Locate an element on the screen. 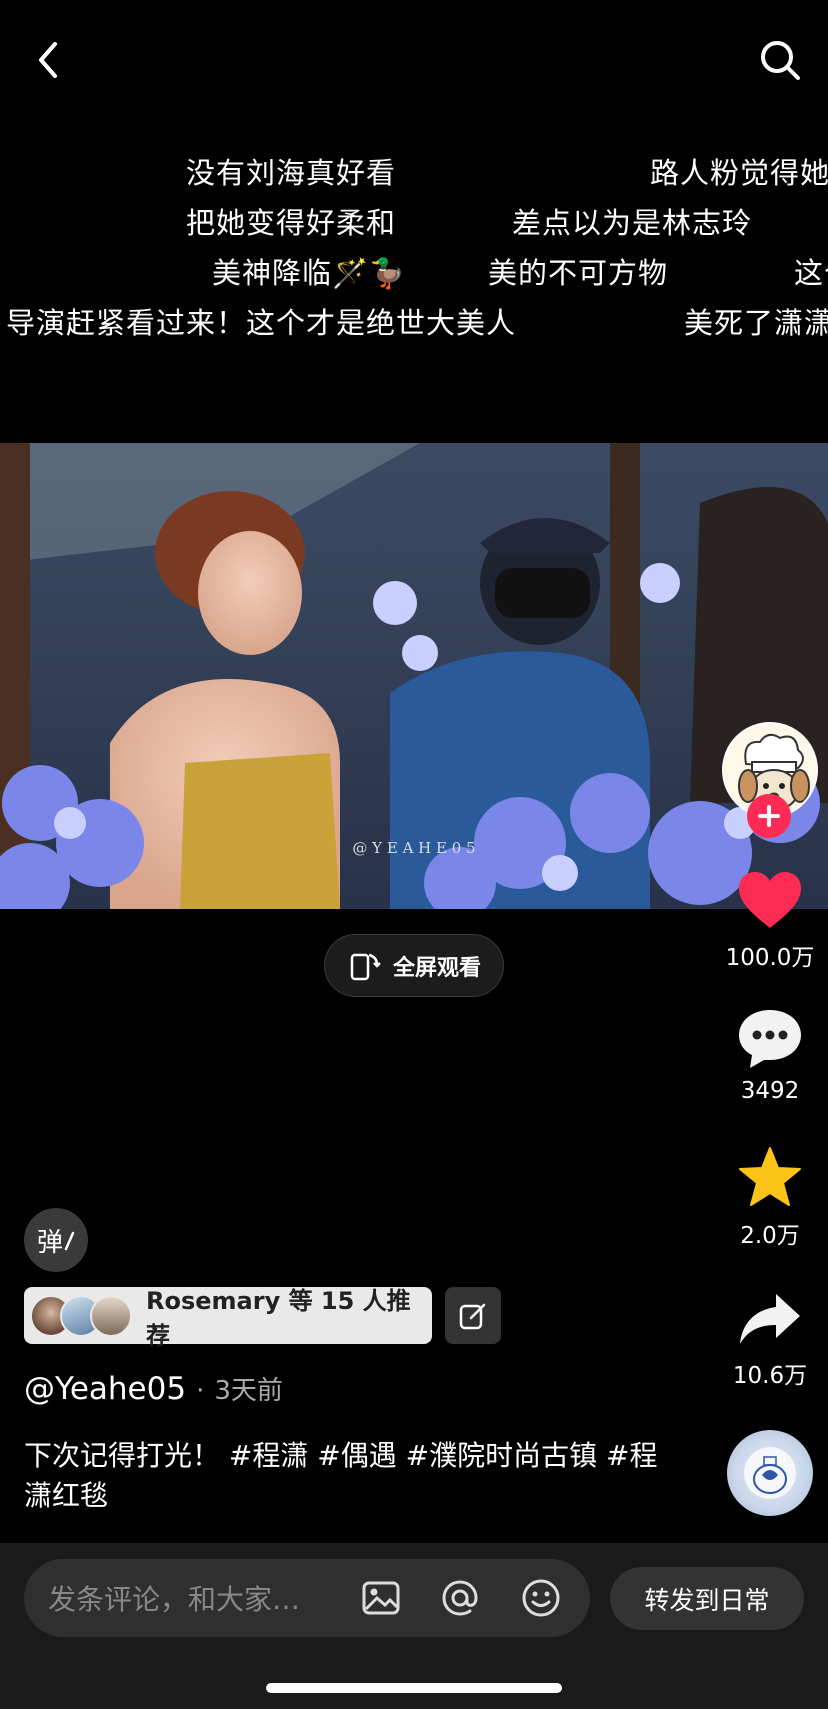  comment-placeholder: 发条评论，和大家一起讨论 is located at coordinates (183, 1599).